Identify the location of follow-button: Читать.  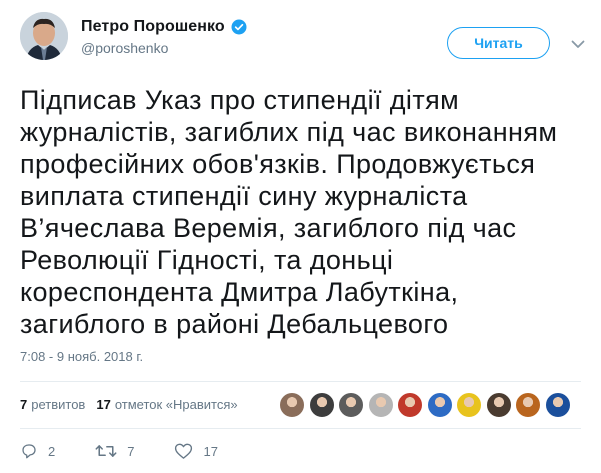
(498, 43).